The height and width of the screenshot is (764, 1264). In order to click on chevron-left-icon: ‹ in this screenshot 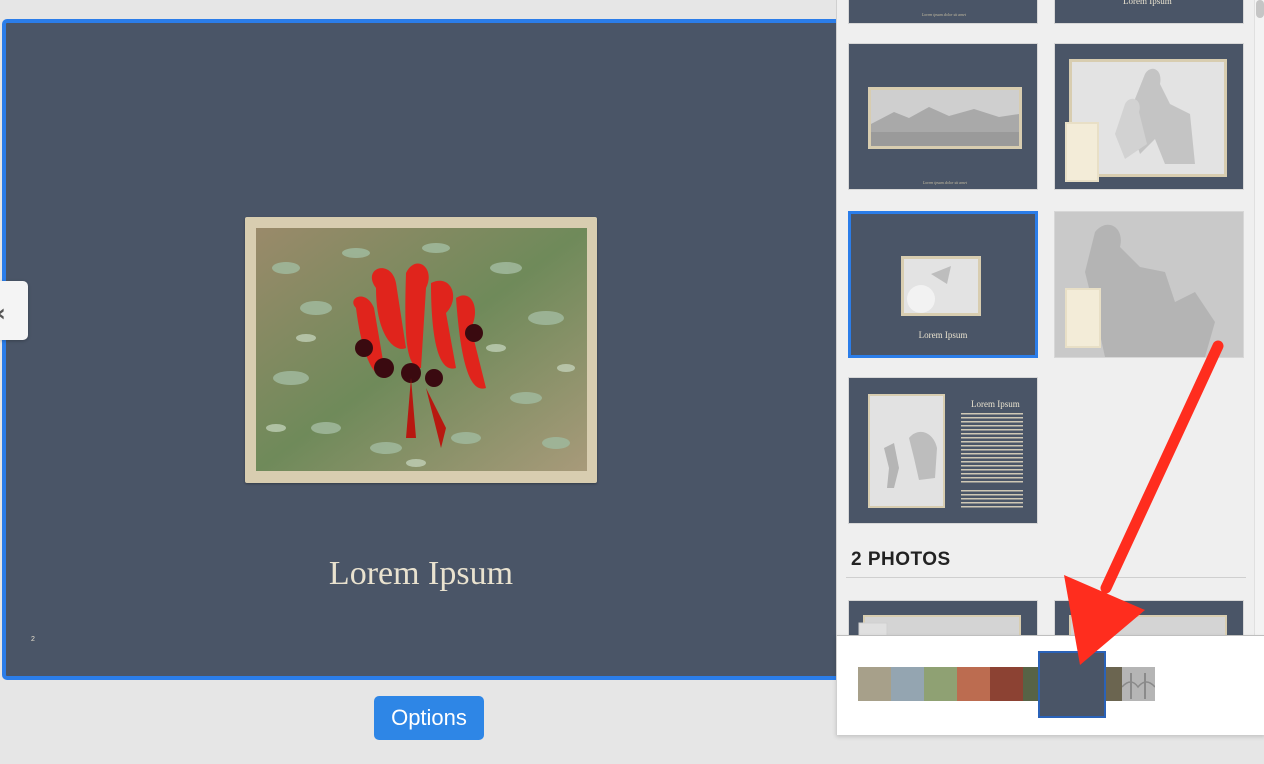, I will do `click(3, 313)`.